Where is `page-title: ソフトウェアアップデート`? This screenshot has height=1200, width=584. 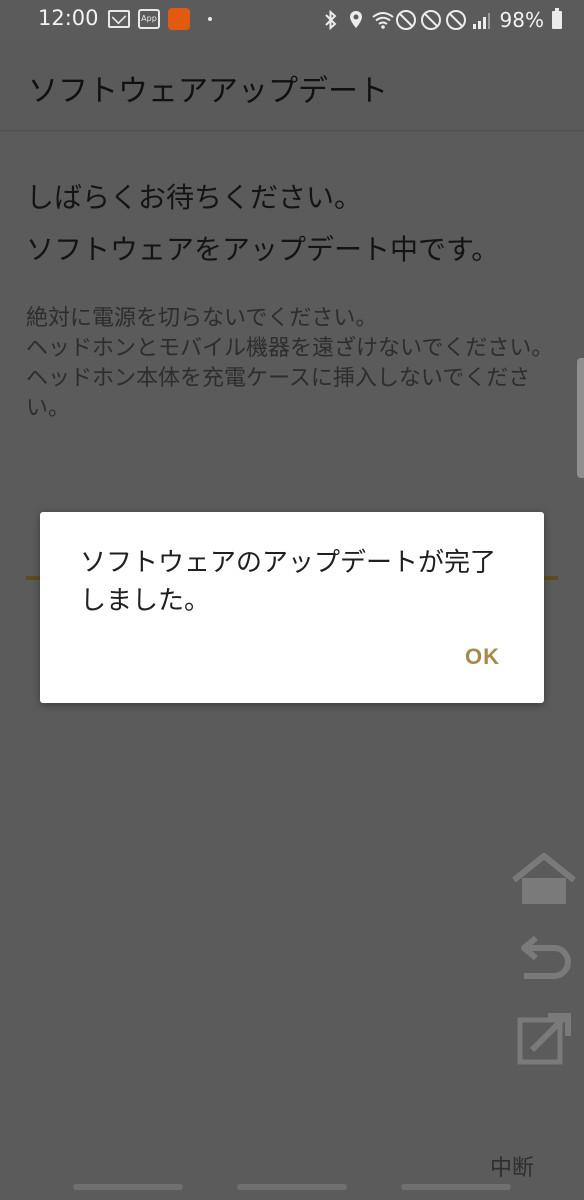
page-title: ソフトウェアアップデート is located at coordinates (208, 91).